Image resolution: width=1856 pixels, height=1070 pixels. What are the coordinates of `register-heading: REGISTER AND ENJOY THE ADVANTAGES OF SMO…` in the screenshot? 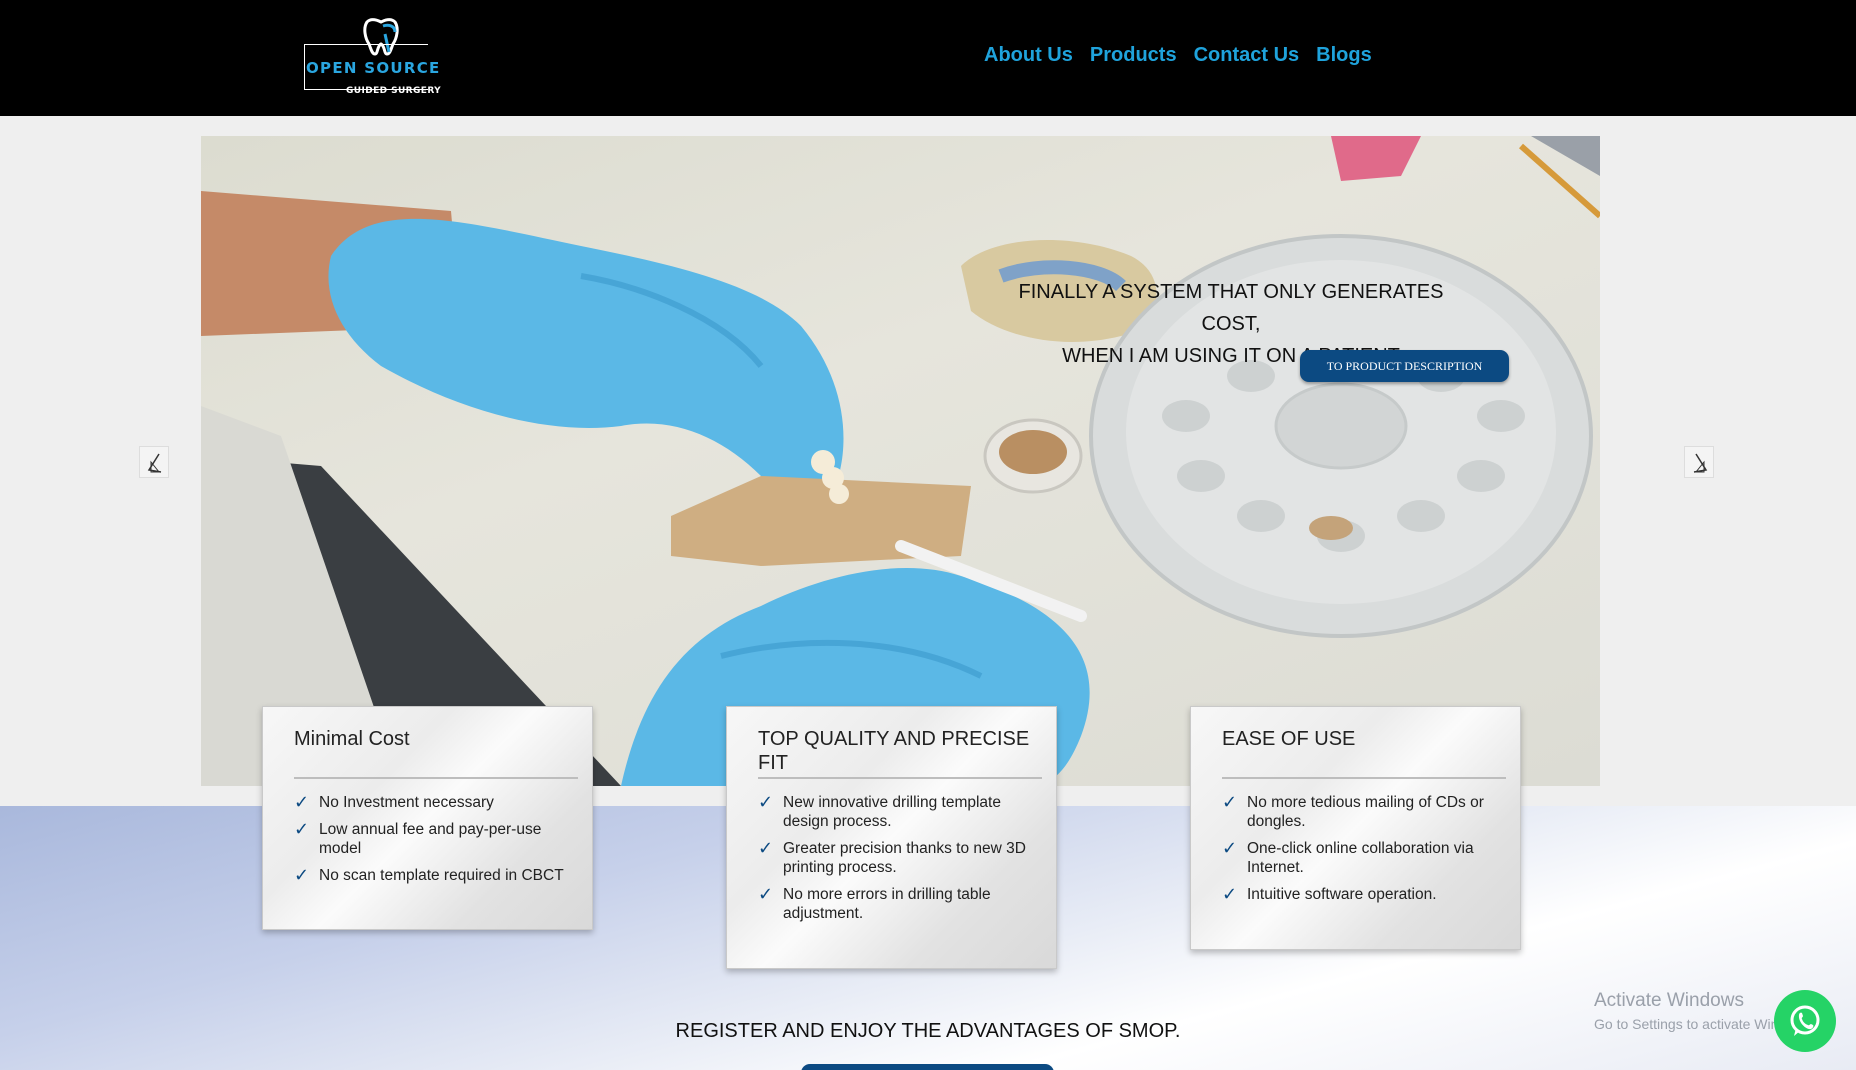 It's located at (928, 1031).